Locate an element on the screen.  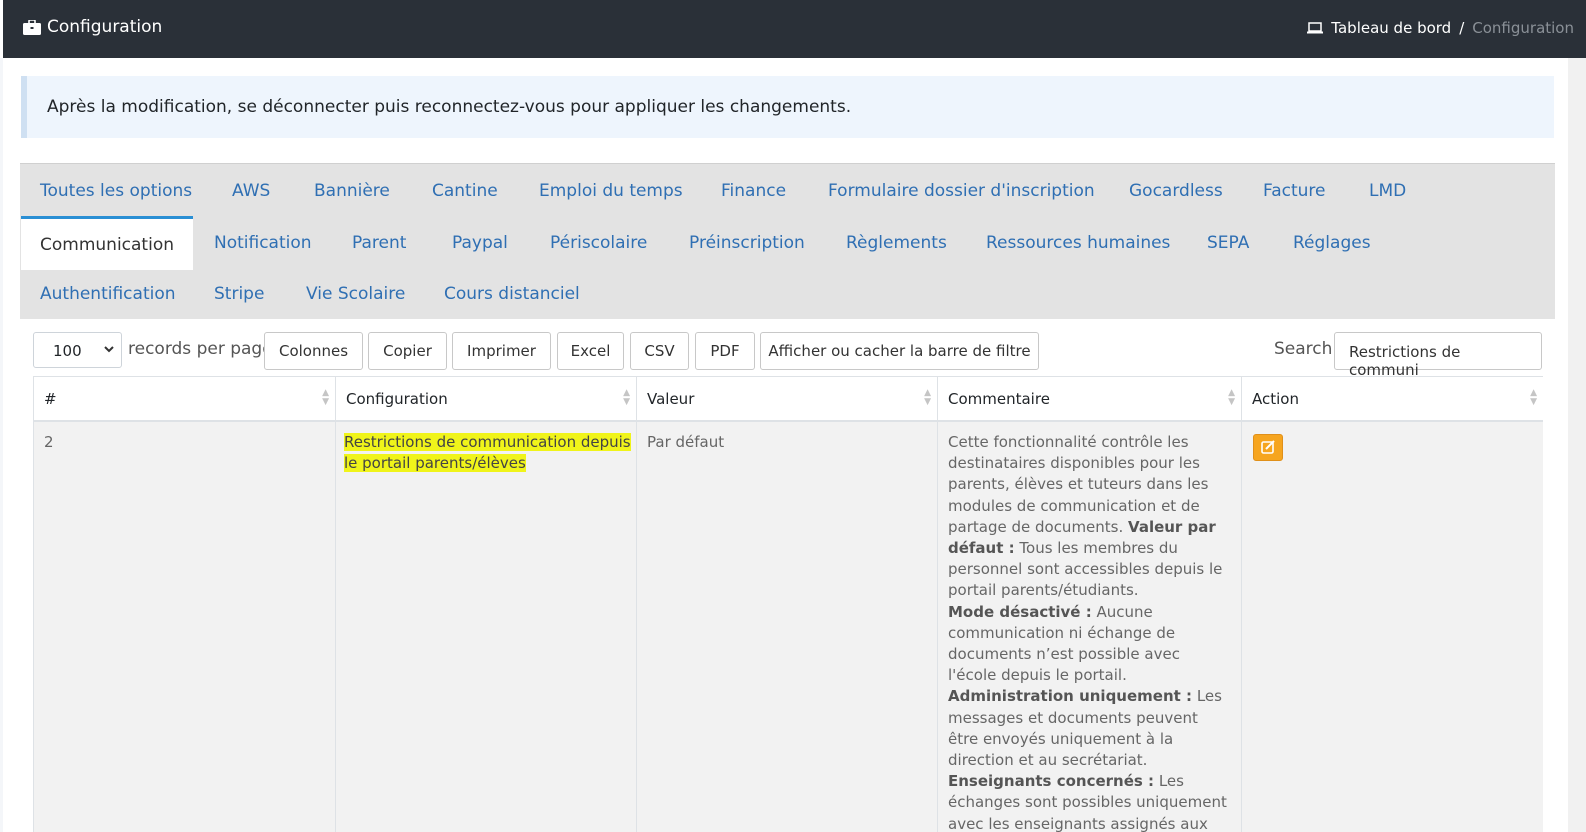
tab-notification: Notification is located at coordinates (263, 243).